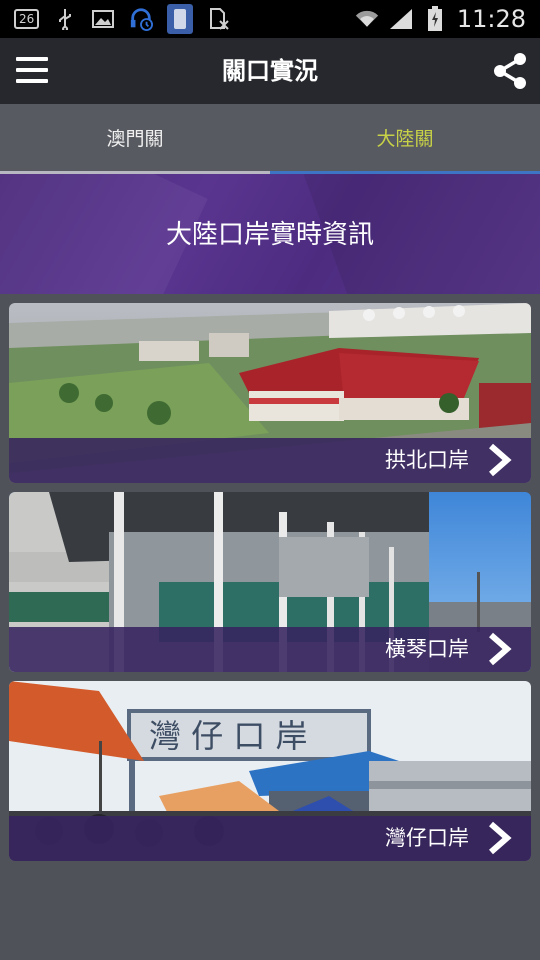 The height and width of the screenshot is (960, 540). Describe the element at coordinates (27, 19) in the screenshot. I see `notification-count-badge: 26` at that location.